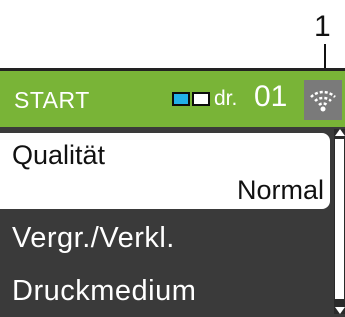  What do you see at coordinates (59, 155) in the screenshot?
I see `menu-item-label: Qualität` at bounding box center [59, 155].